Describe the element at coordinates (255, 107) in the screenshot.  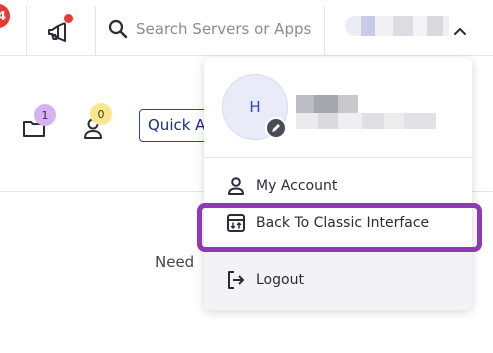
I see `avatar-initial: H` at that location.